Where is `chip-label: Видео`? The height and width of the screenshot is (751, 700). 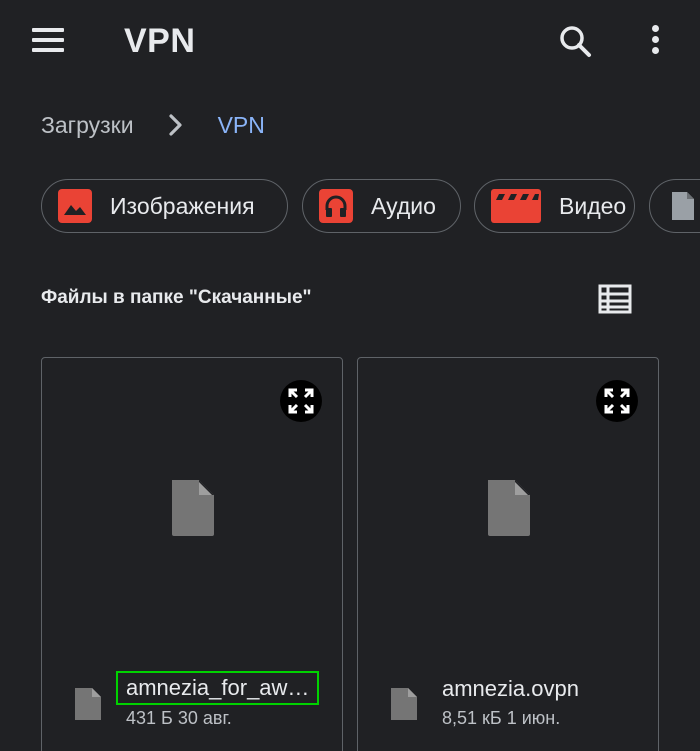
chip-label: Видео is located at coordinates (593, 205).